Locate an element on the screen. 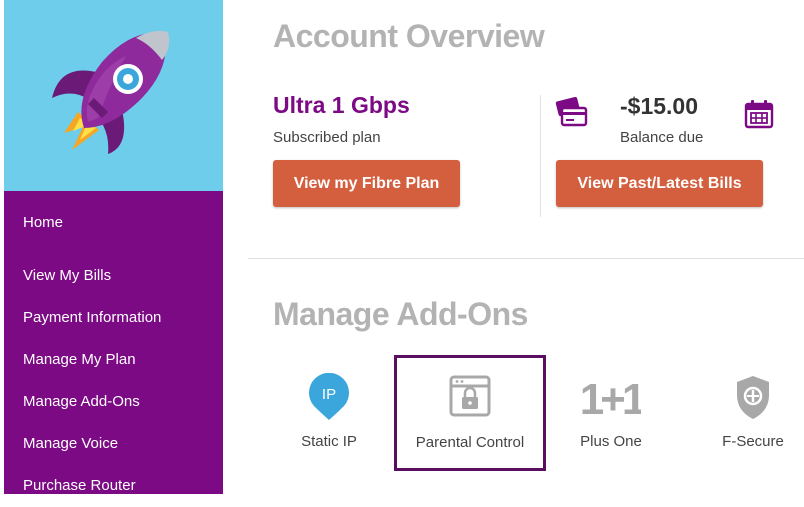 Image resolution: width=804 pixels, height=507 pixels. rocket-icon is located at coordinates (111, 92).